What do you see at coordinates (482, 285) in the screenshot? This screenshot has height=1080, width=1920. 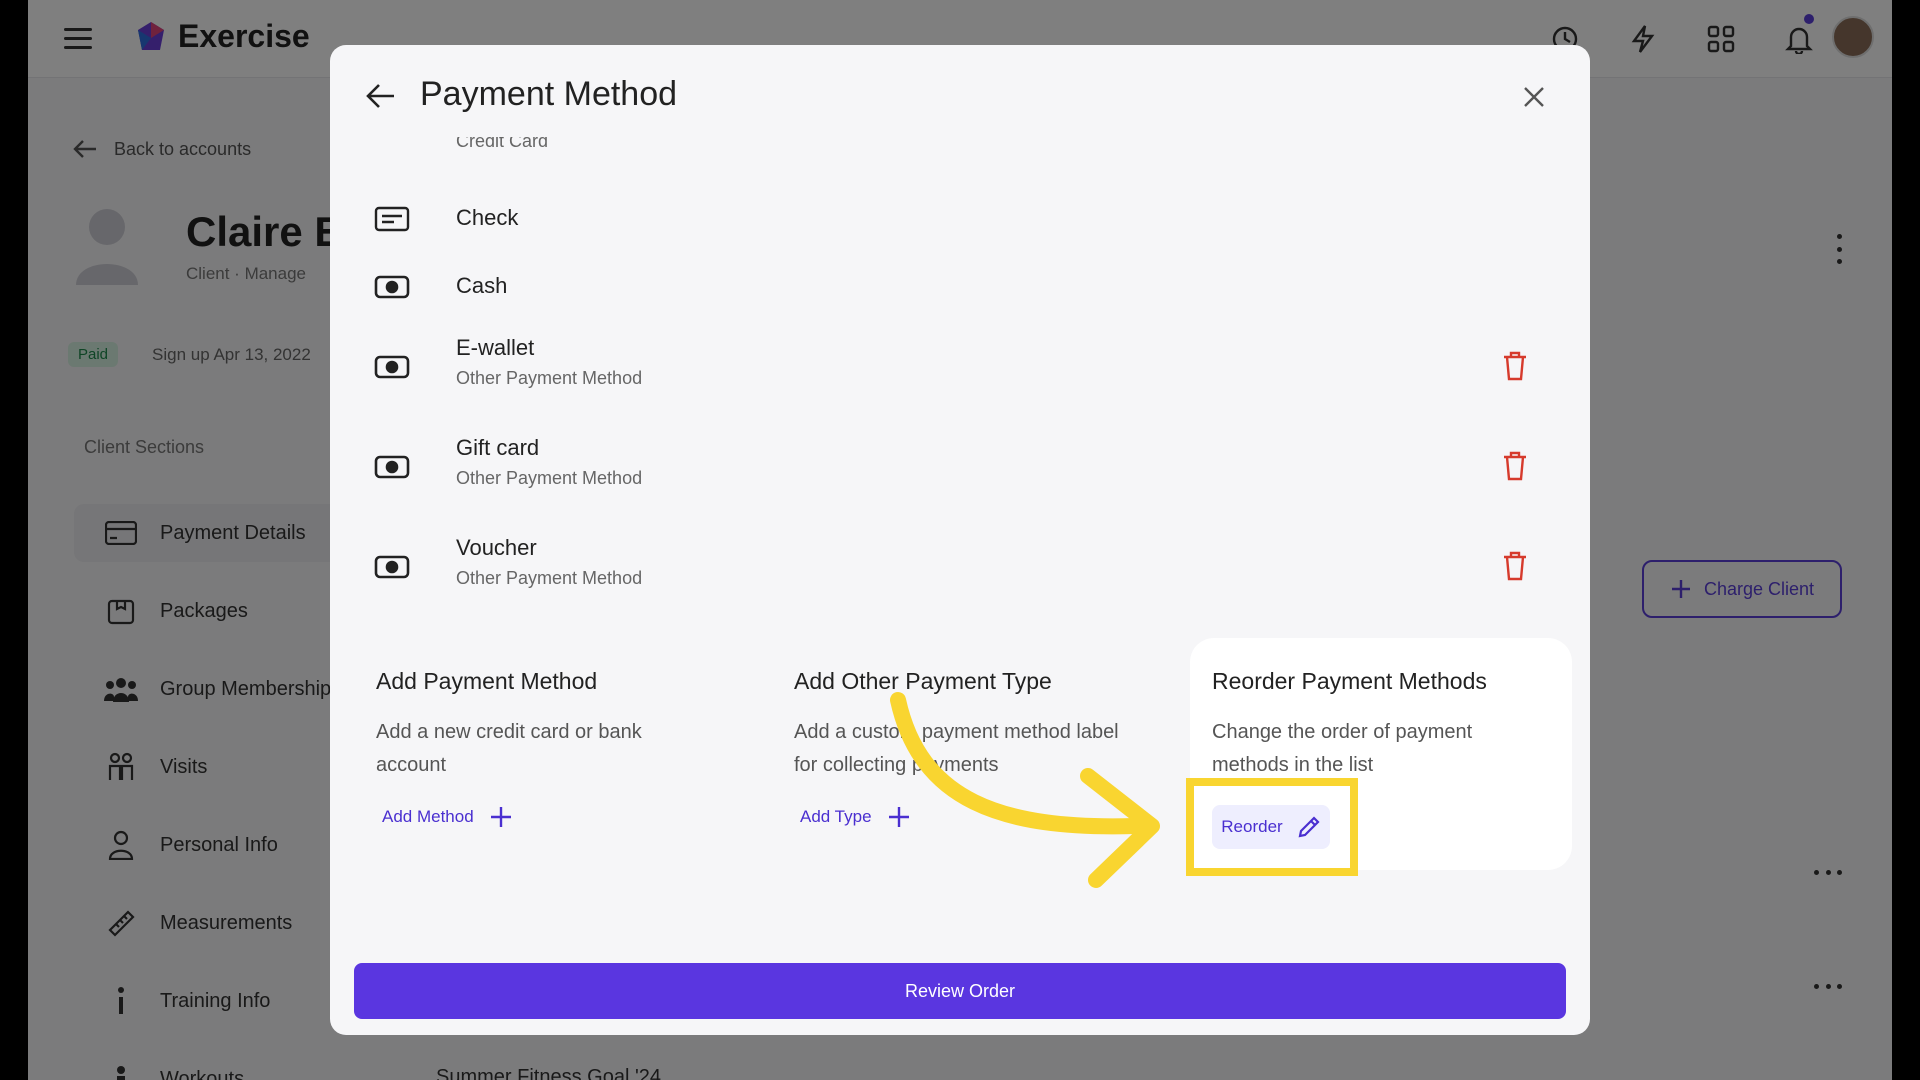 I see `payment-method-name: Cash` at bounding box center [482, 285].